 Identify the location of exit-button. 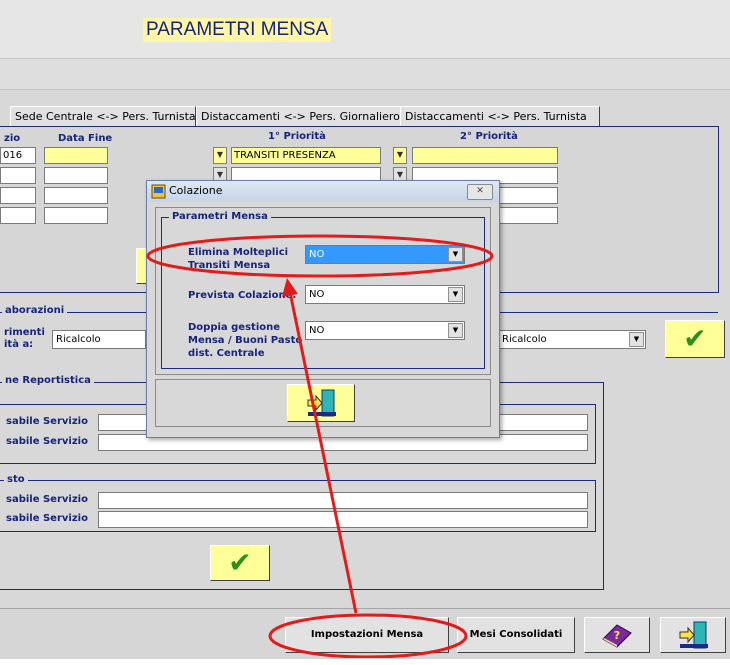
(693, 635).